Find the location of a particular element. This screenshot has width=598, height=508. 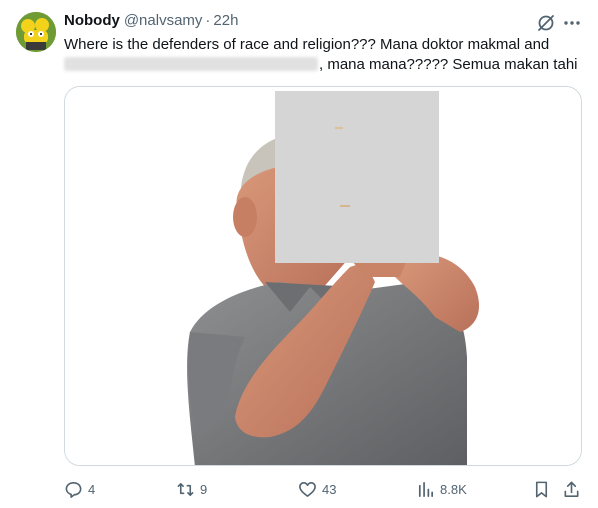

like-button: 43 is located at coordinates (317, 489).